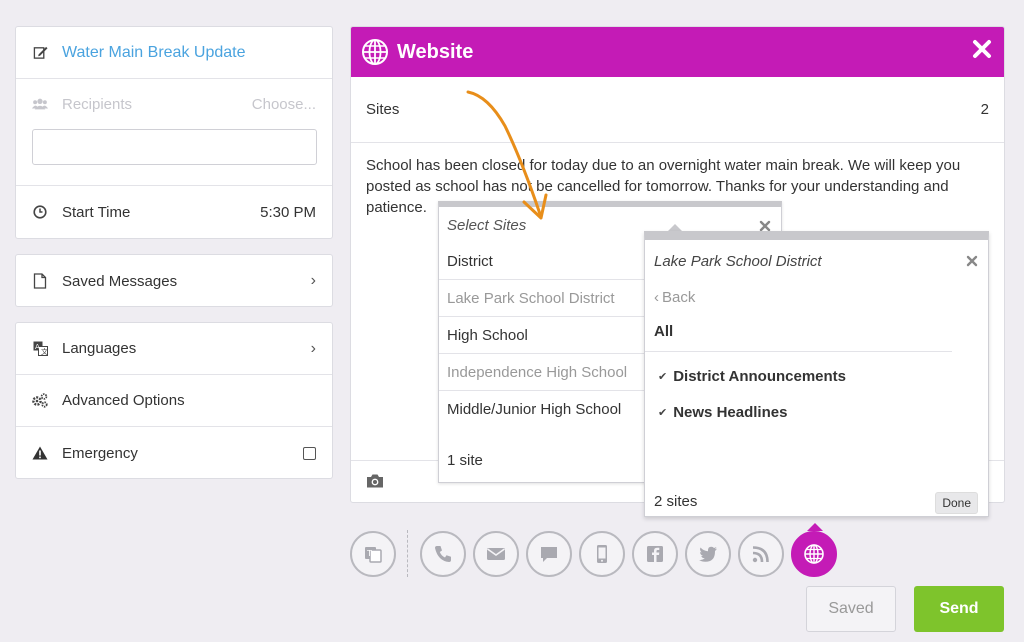 This screenshot has height=642, width=1024. I want to click on channel-separator, so click(407, 553).